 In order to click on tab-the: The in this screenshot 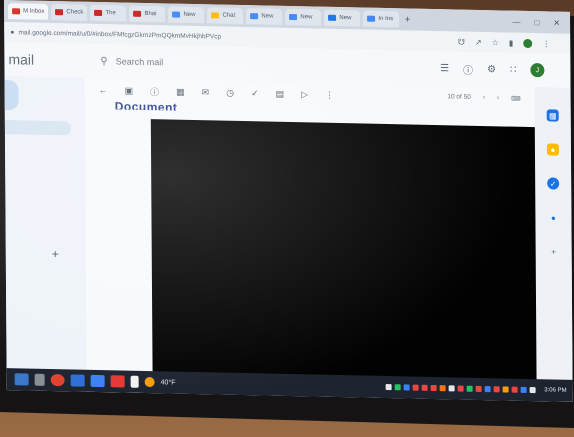, I will do `click(108, 13)`.